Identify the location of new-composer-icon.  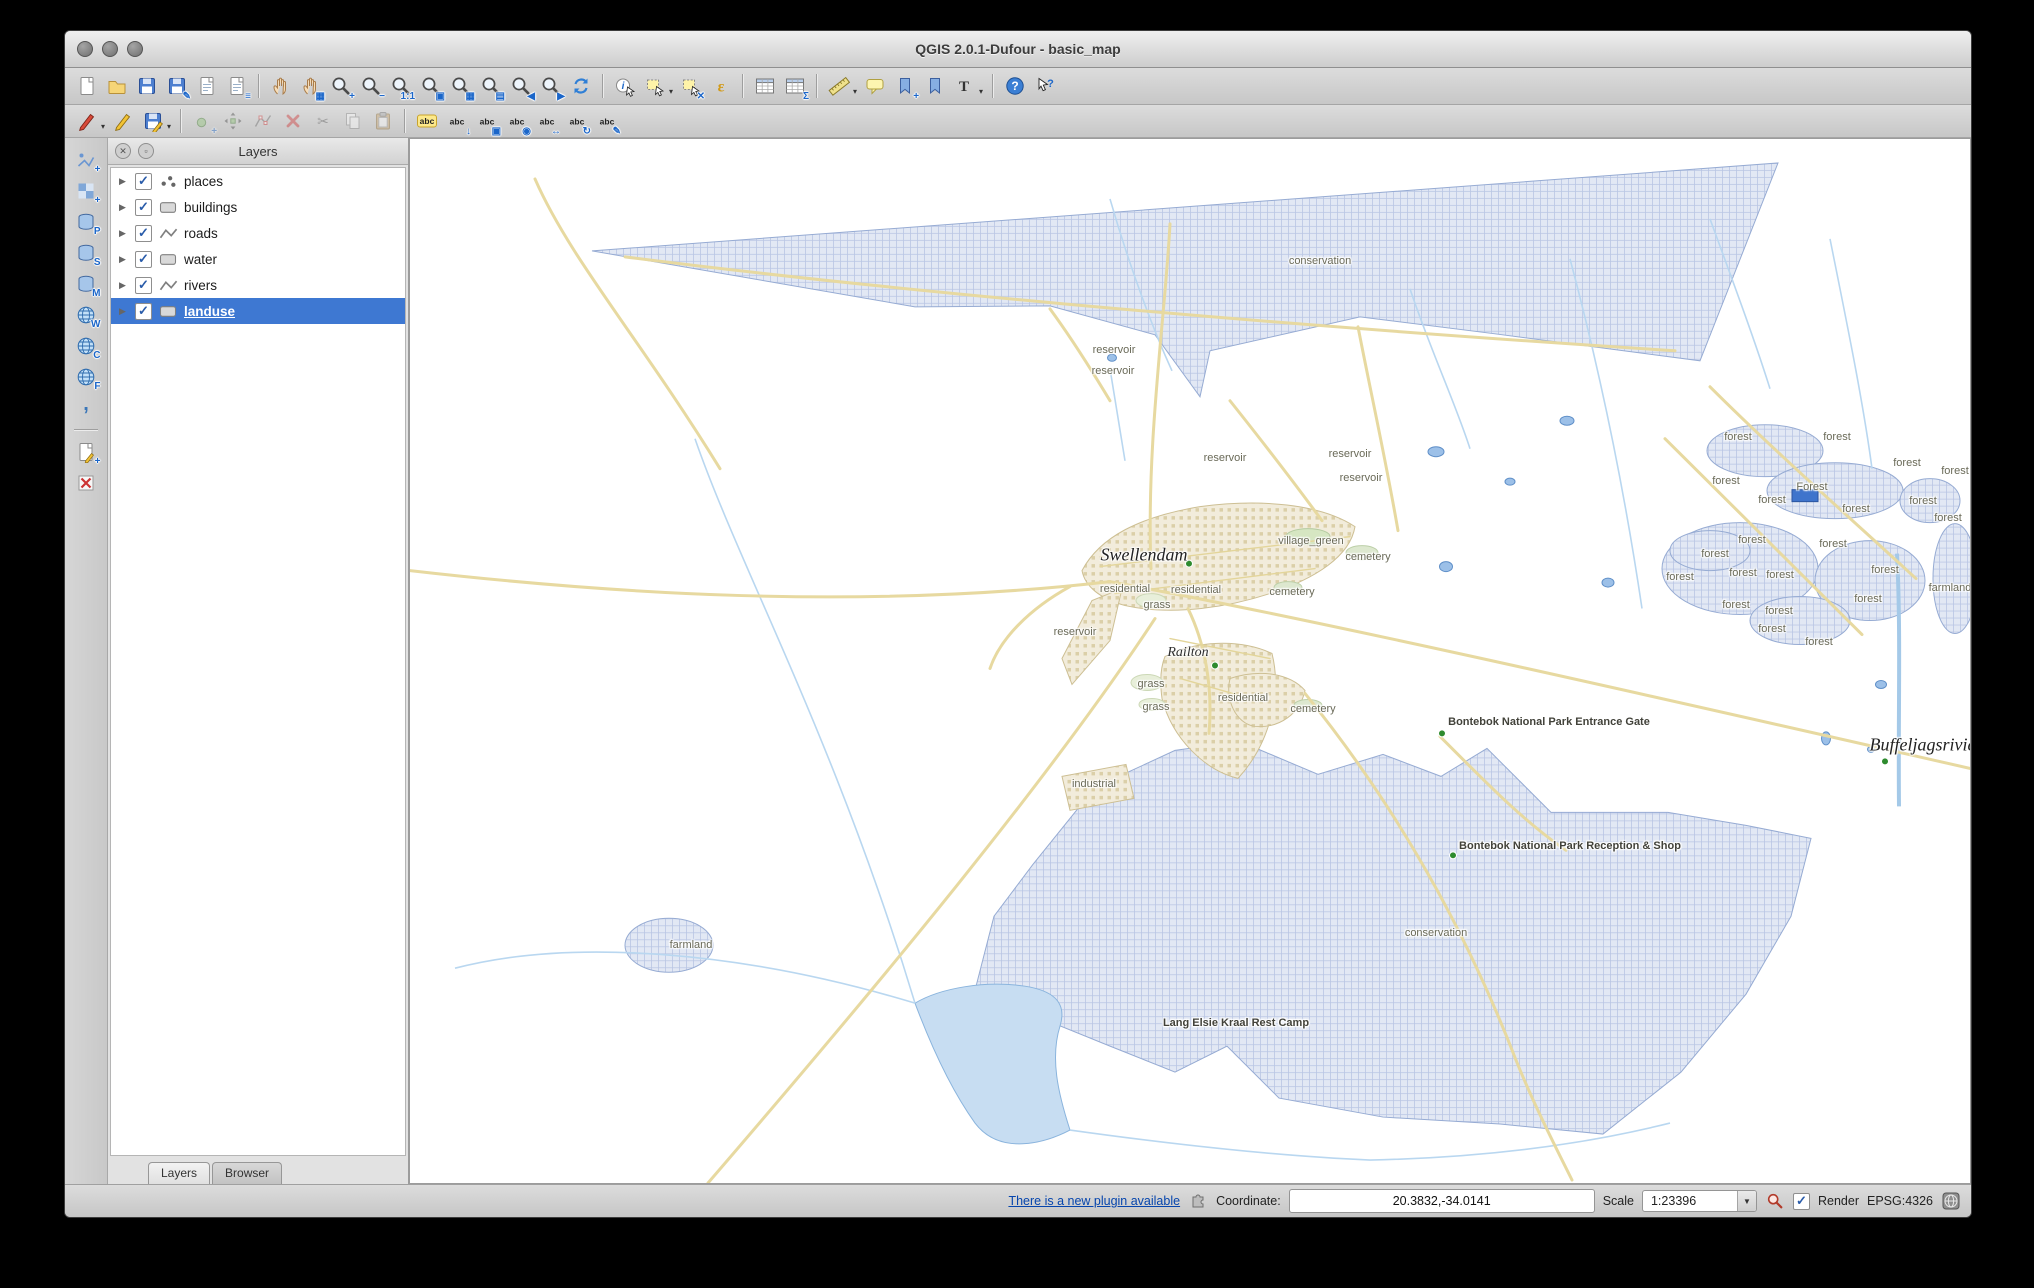
(206, 86).